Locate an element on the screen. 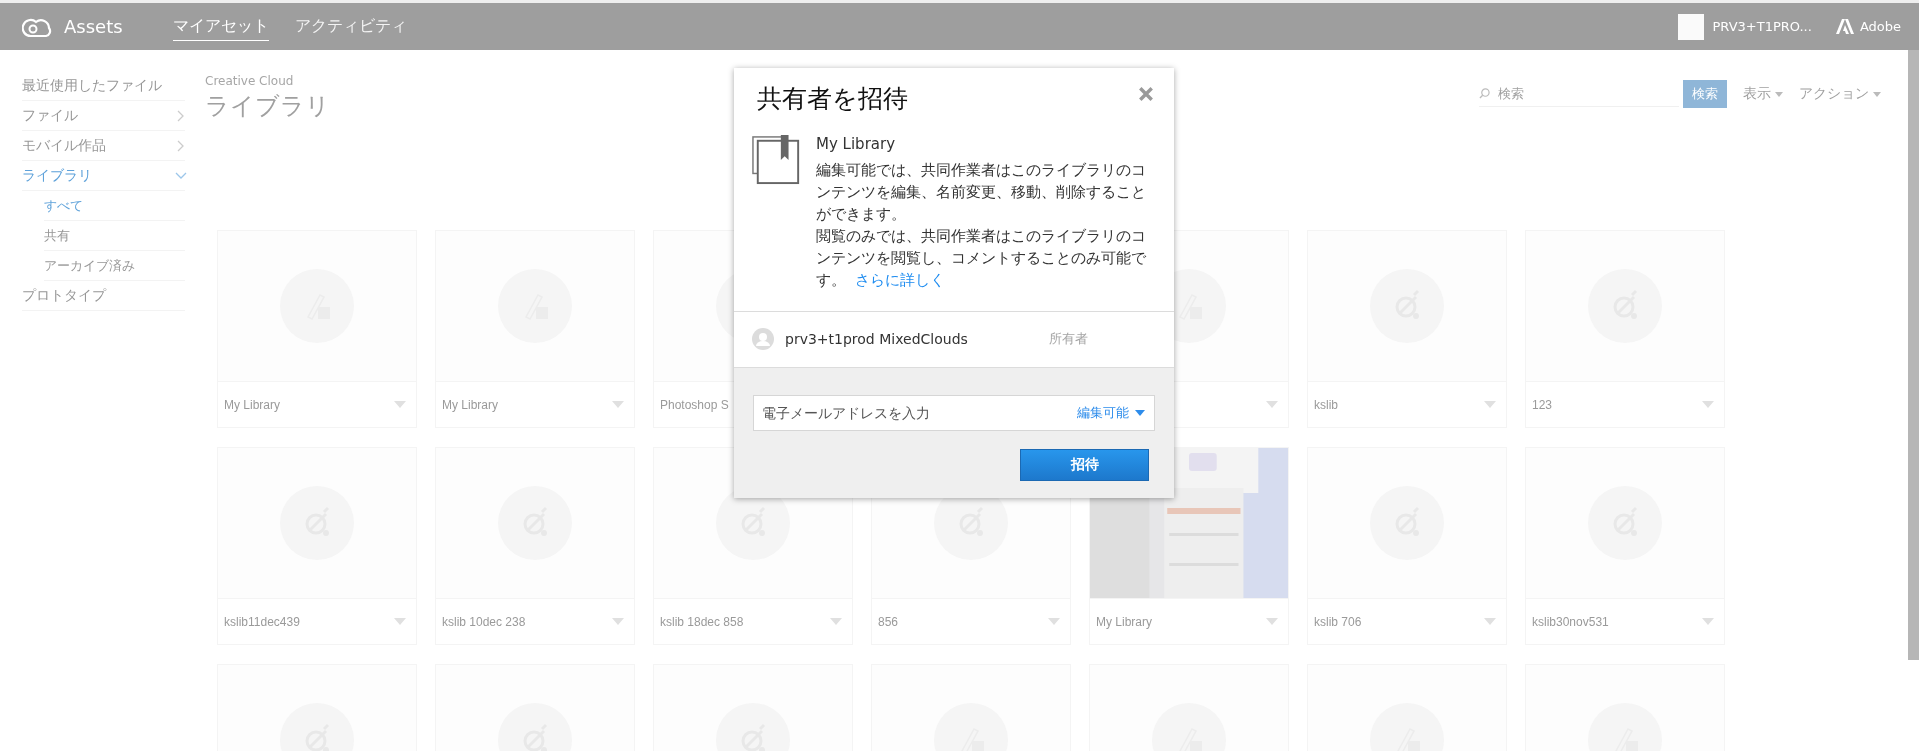 The width and height of the screenshot is (1919, 751). library-card: kslib 706 is located at coordinates (1407, 546).